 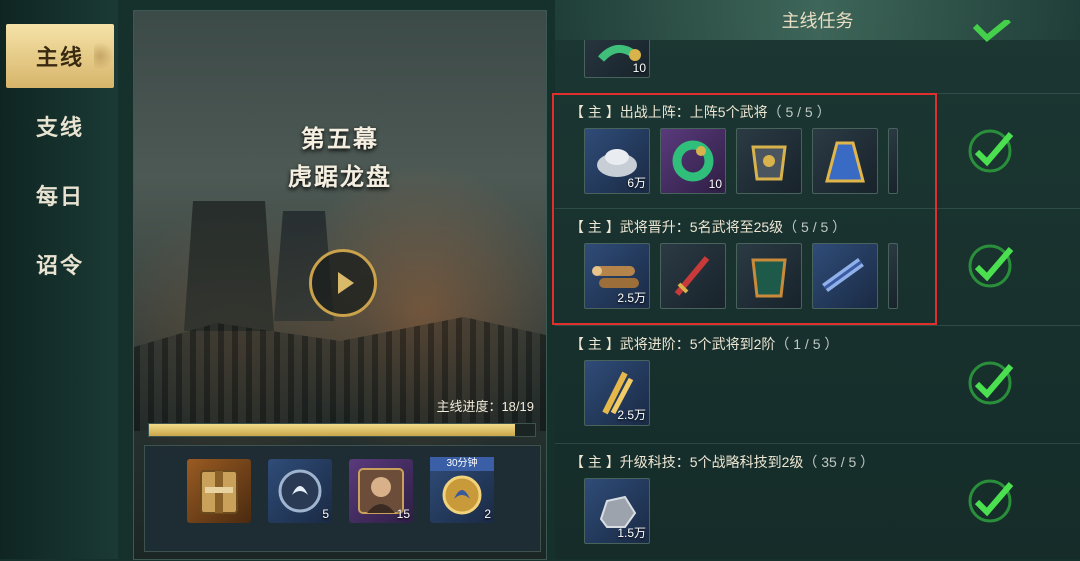 What do you see at coordinates (704, 344) in the screenshot?
I see `task-title: 【 主 】武将进阶：5个武将到2阶（ 1 / 5 ）` at bounding box center [704, 344].